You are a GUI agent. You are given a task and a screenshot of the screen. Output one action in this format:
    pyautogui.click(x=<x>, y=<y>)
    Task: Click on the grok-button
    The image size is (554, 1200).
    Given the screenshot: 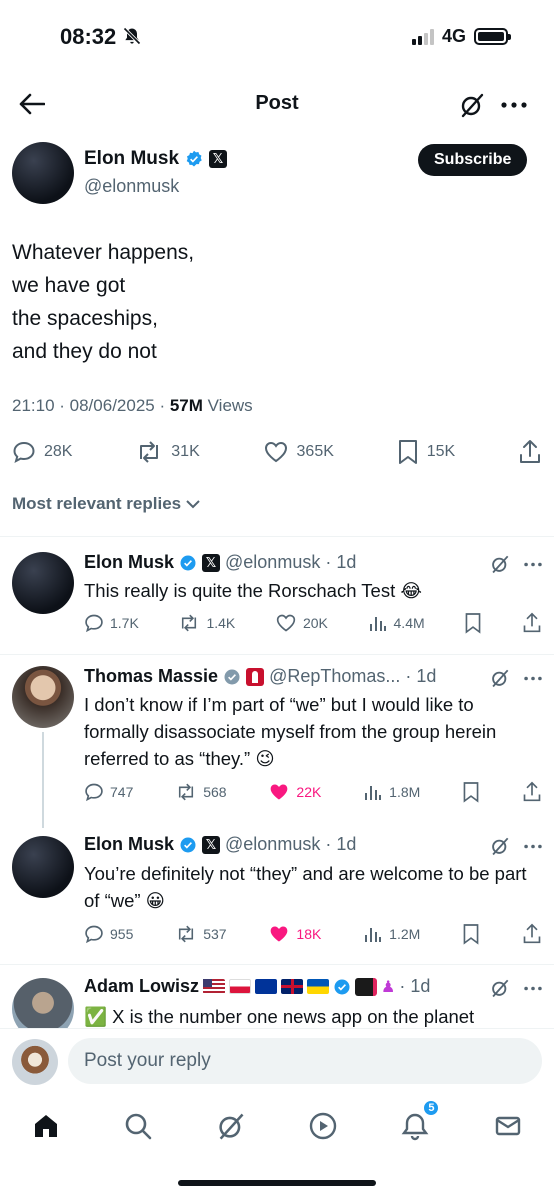 What is the action you would take?
    pyautogui.click(x=472, y=105)
    